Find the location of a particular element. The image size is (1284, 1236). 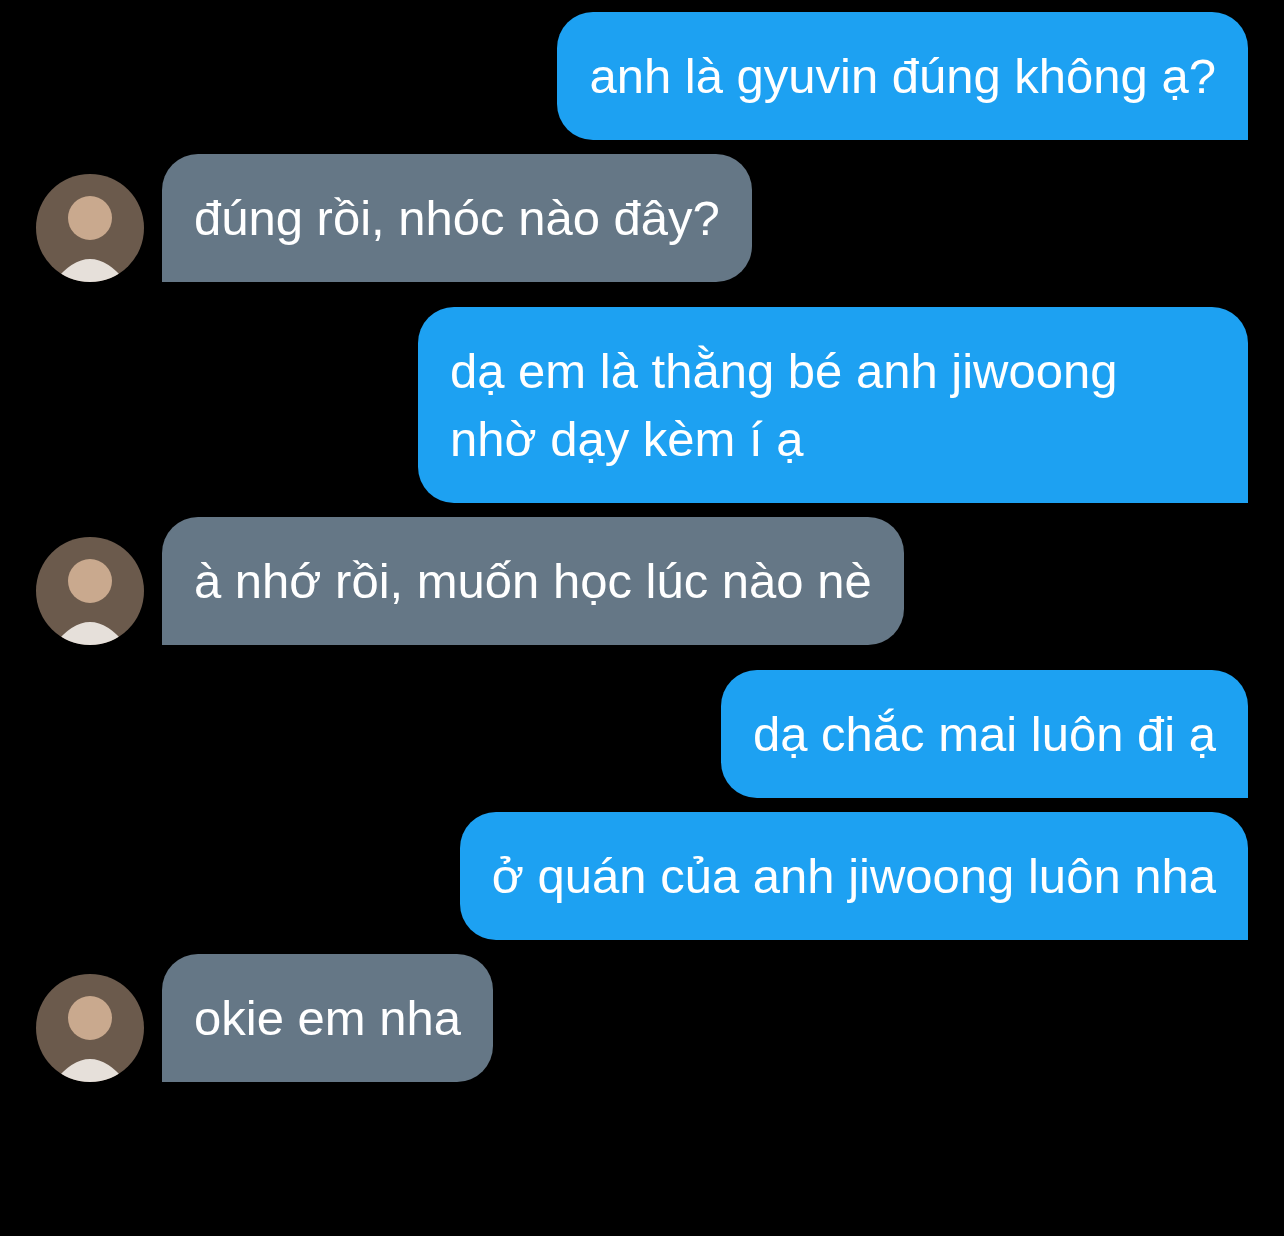

sent-message: anh là gyuvin đúng không ạ? is located at coordinates (902, 76).